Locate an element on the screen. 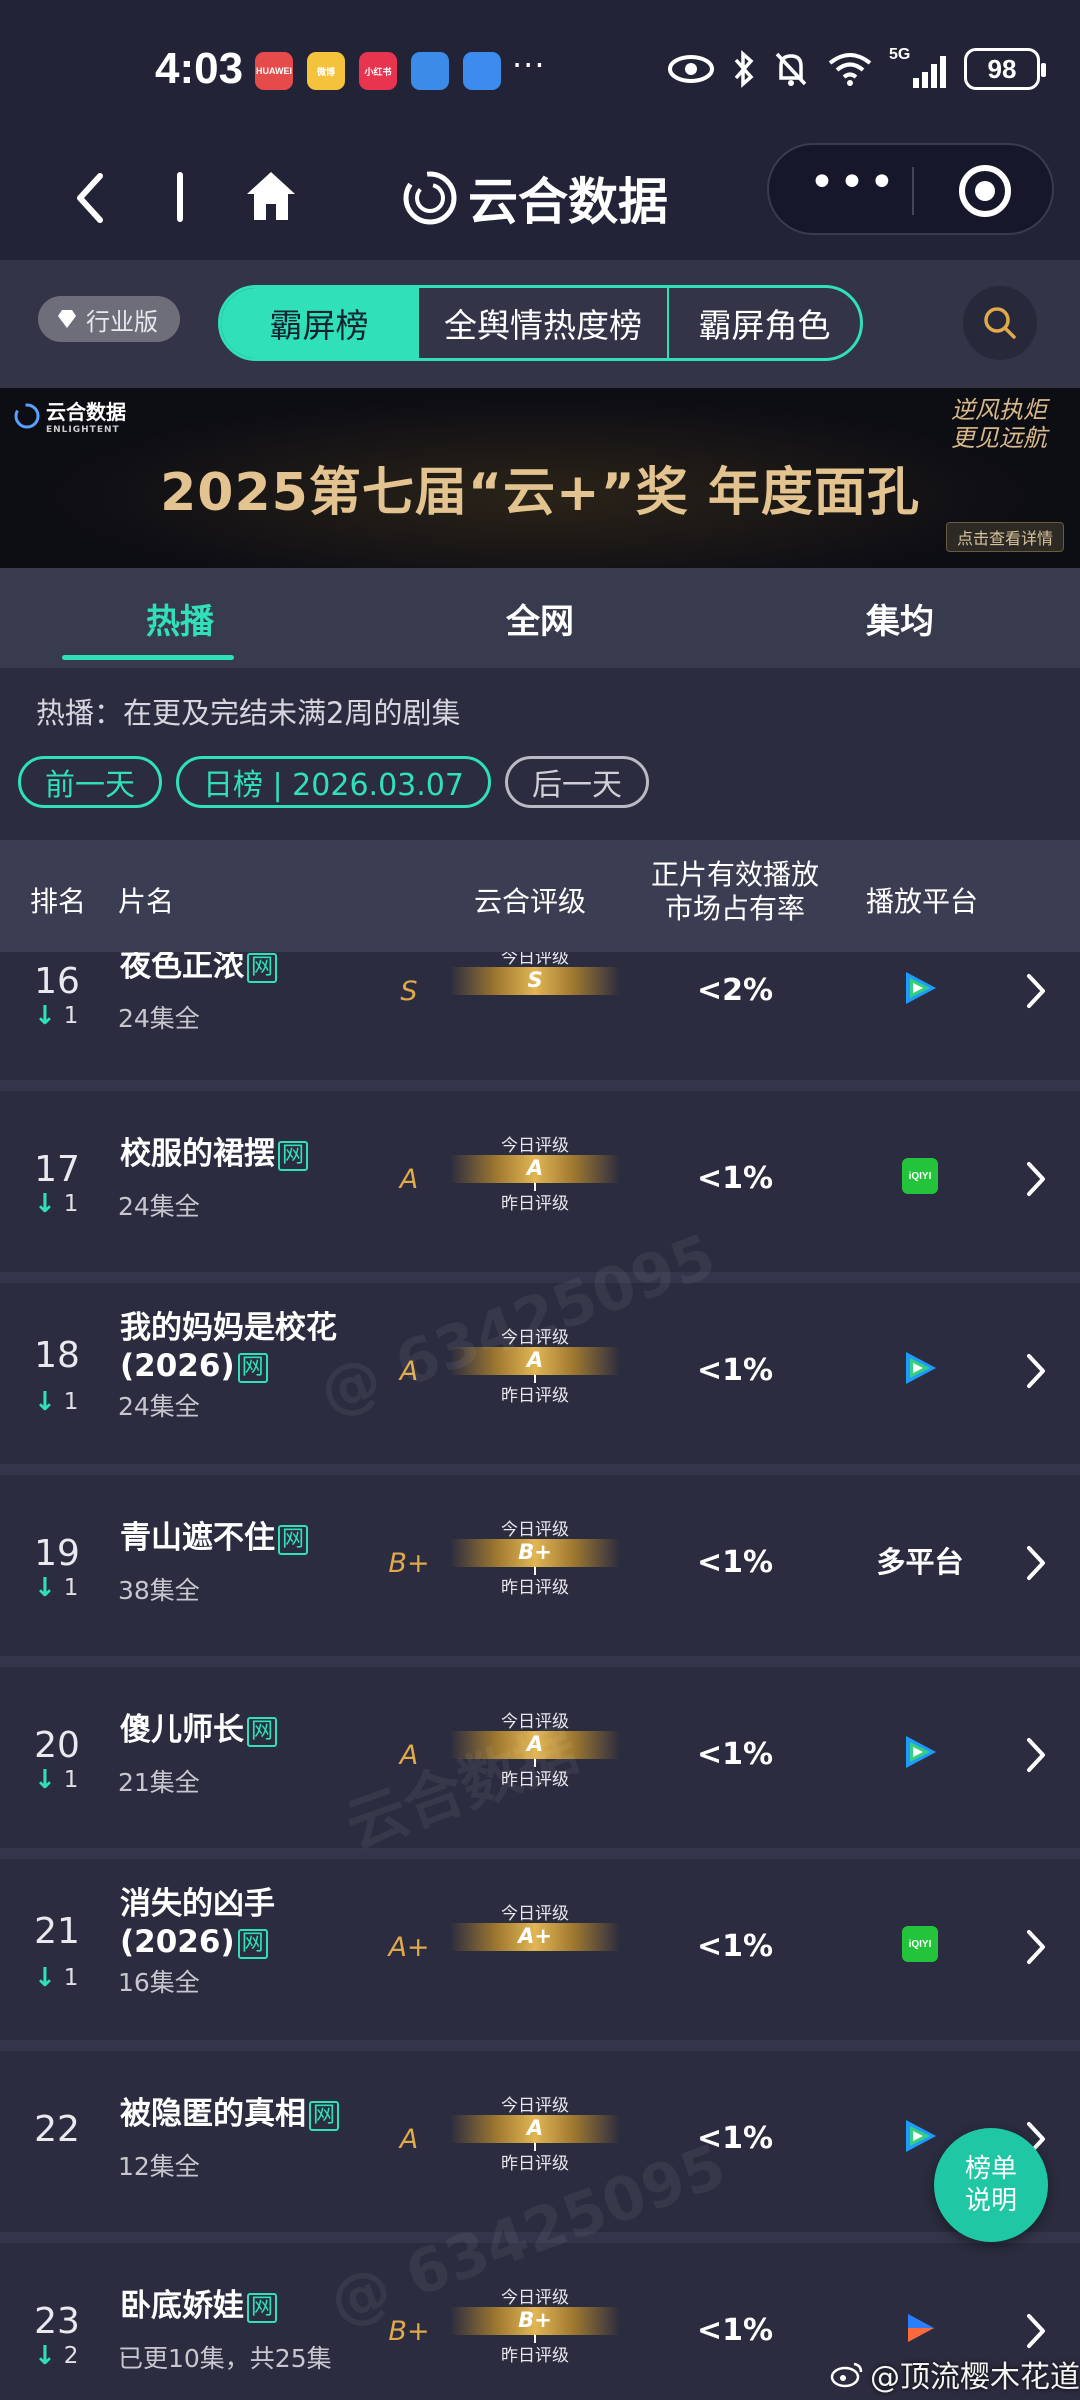  previous-day-button: 前一天 is located at coordinates (90, 782).